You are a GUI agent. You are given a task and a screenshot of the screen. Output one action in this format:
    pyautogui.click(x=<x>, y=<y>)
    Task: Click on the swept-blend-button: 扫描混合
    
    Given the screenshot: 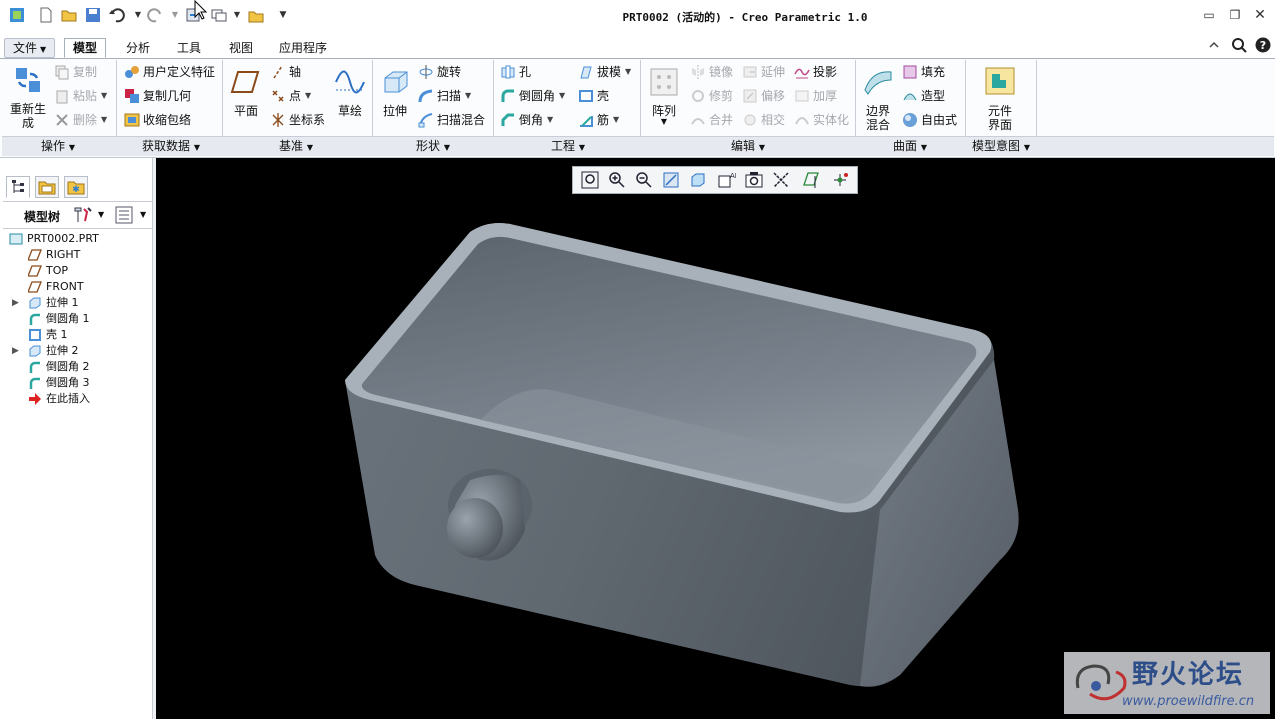 What is the action you would take?
    pyautogui.click(x=451, y=120)
    